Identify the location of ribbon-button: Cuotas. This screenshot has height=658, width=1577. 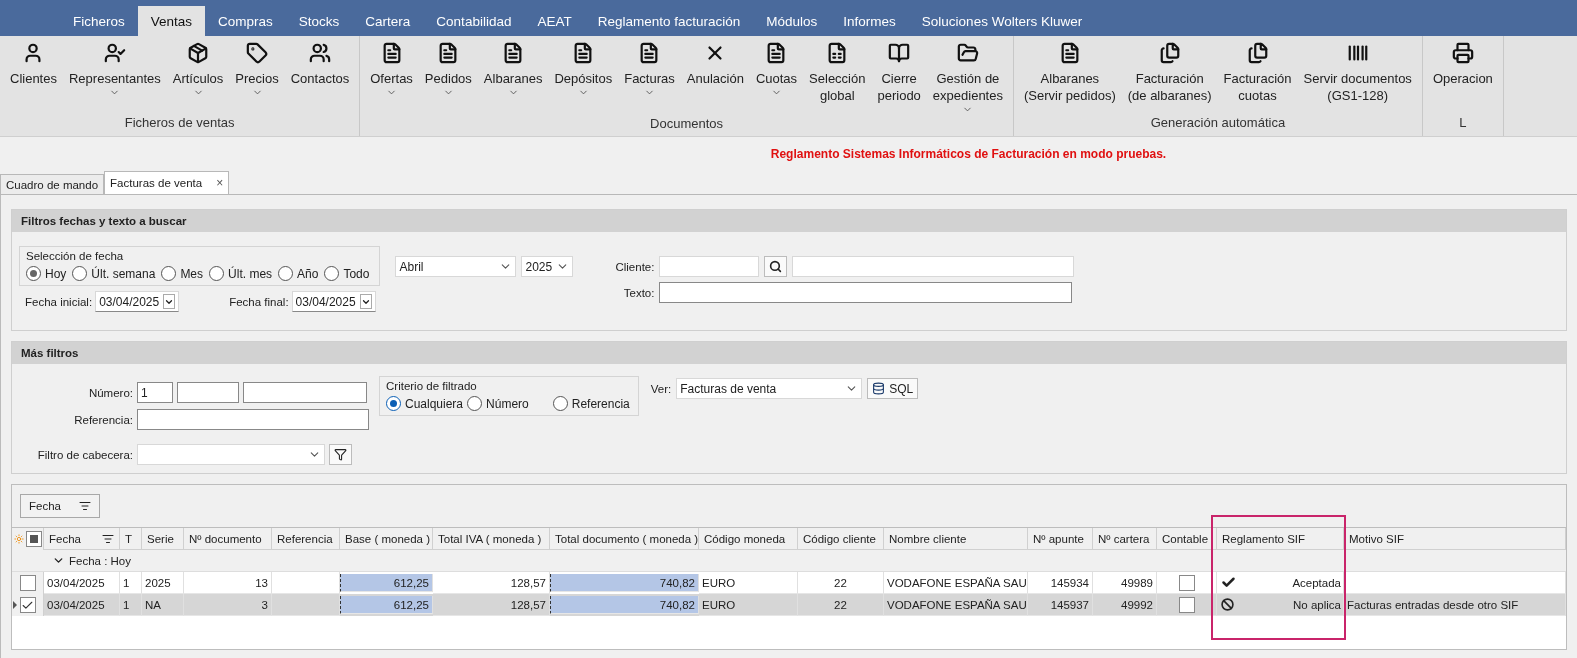
(776, 75).